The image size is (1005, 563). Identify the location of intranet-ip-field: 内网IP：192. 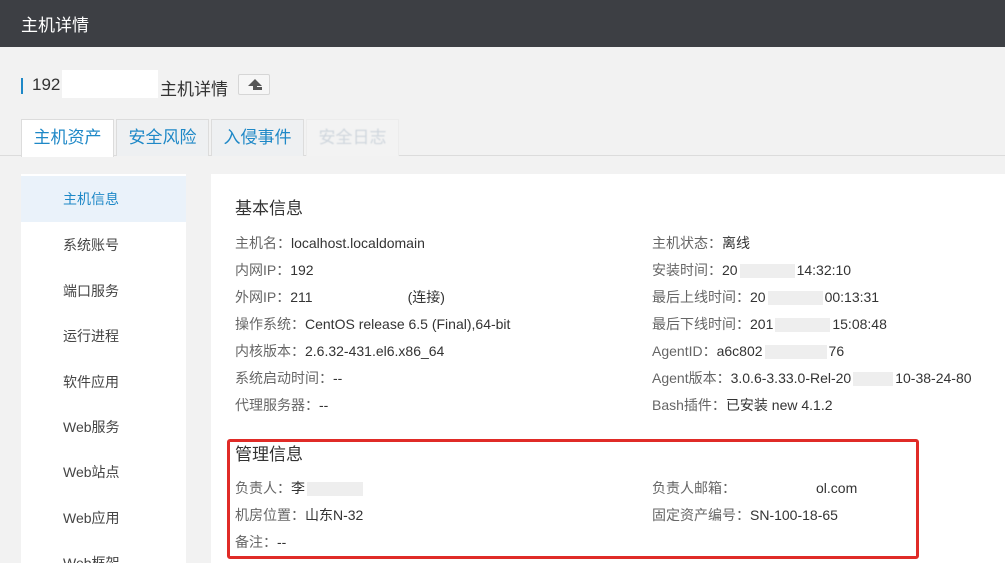
(274, 270).